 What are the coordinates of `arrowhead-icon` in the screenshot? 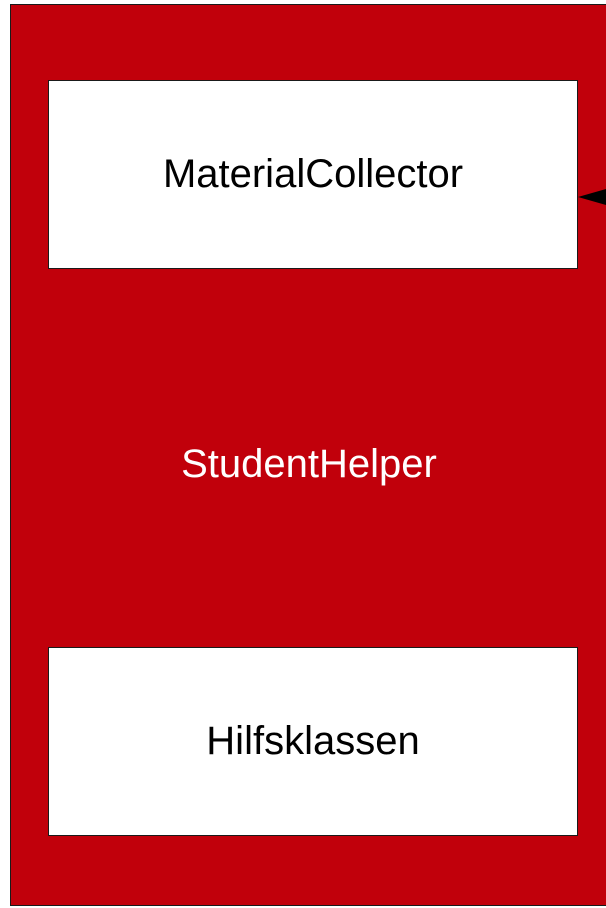 It's located at (592, 197).